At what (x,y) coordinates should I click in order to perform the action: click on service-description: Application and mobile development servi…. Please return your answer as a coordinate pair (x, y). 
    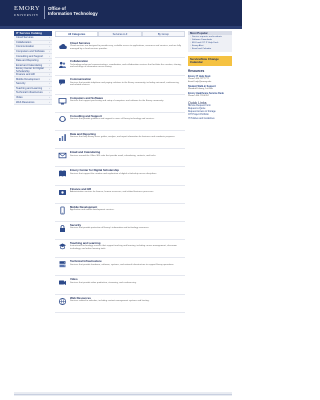
    Looking at the image, I should click on (92, 210).